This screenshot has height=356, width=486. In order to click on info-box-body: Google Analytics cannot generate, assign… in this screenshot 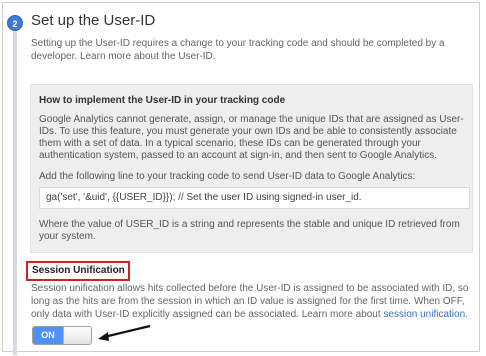, I will do `click(251, 137)`.